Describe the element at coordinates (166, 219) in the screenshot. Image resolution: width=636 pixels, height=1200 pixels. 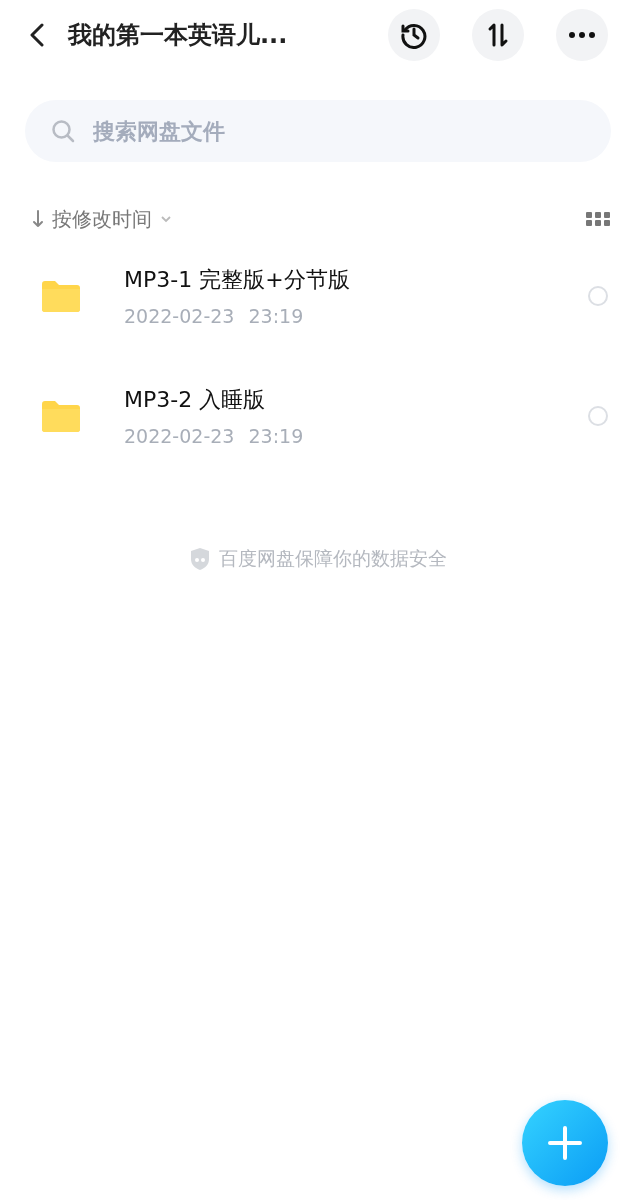
I see `chevron-down-icon` at that location.